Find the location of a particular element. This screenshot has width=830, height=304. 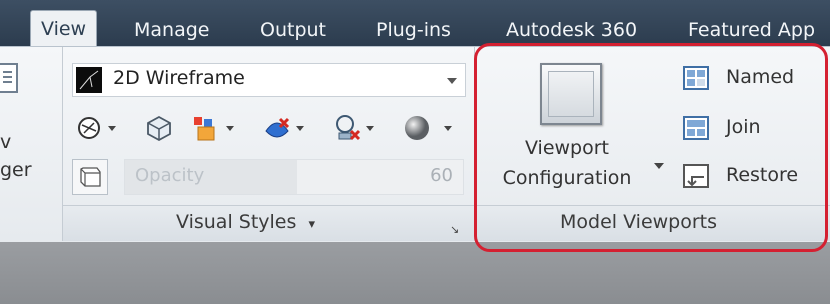

visual-style-cube-icon is located at coordinates (159, 128).